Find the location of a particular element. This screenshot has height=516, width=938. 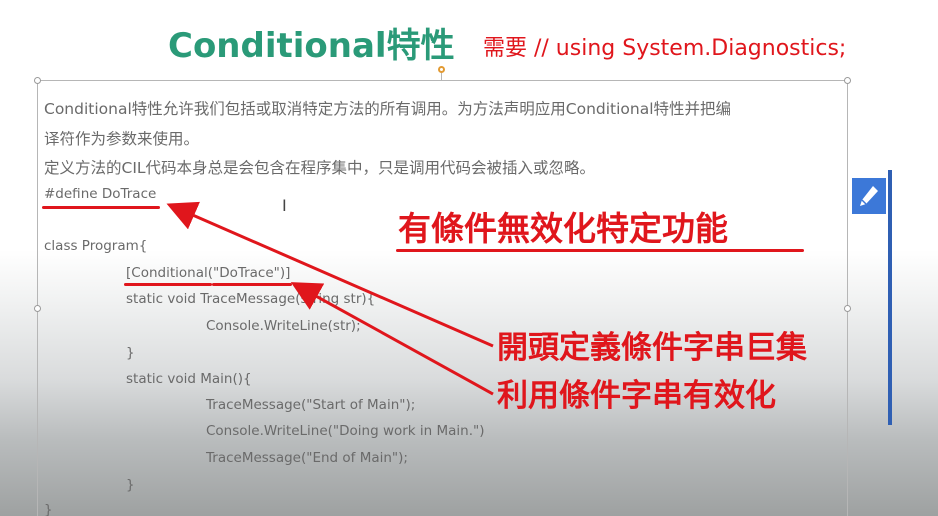

edit-toolbar-pole is located at coordinates (890, 297).